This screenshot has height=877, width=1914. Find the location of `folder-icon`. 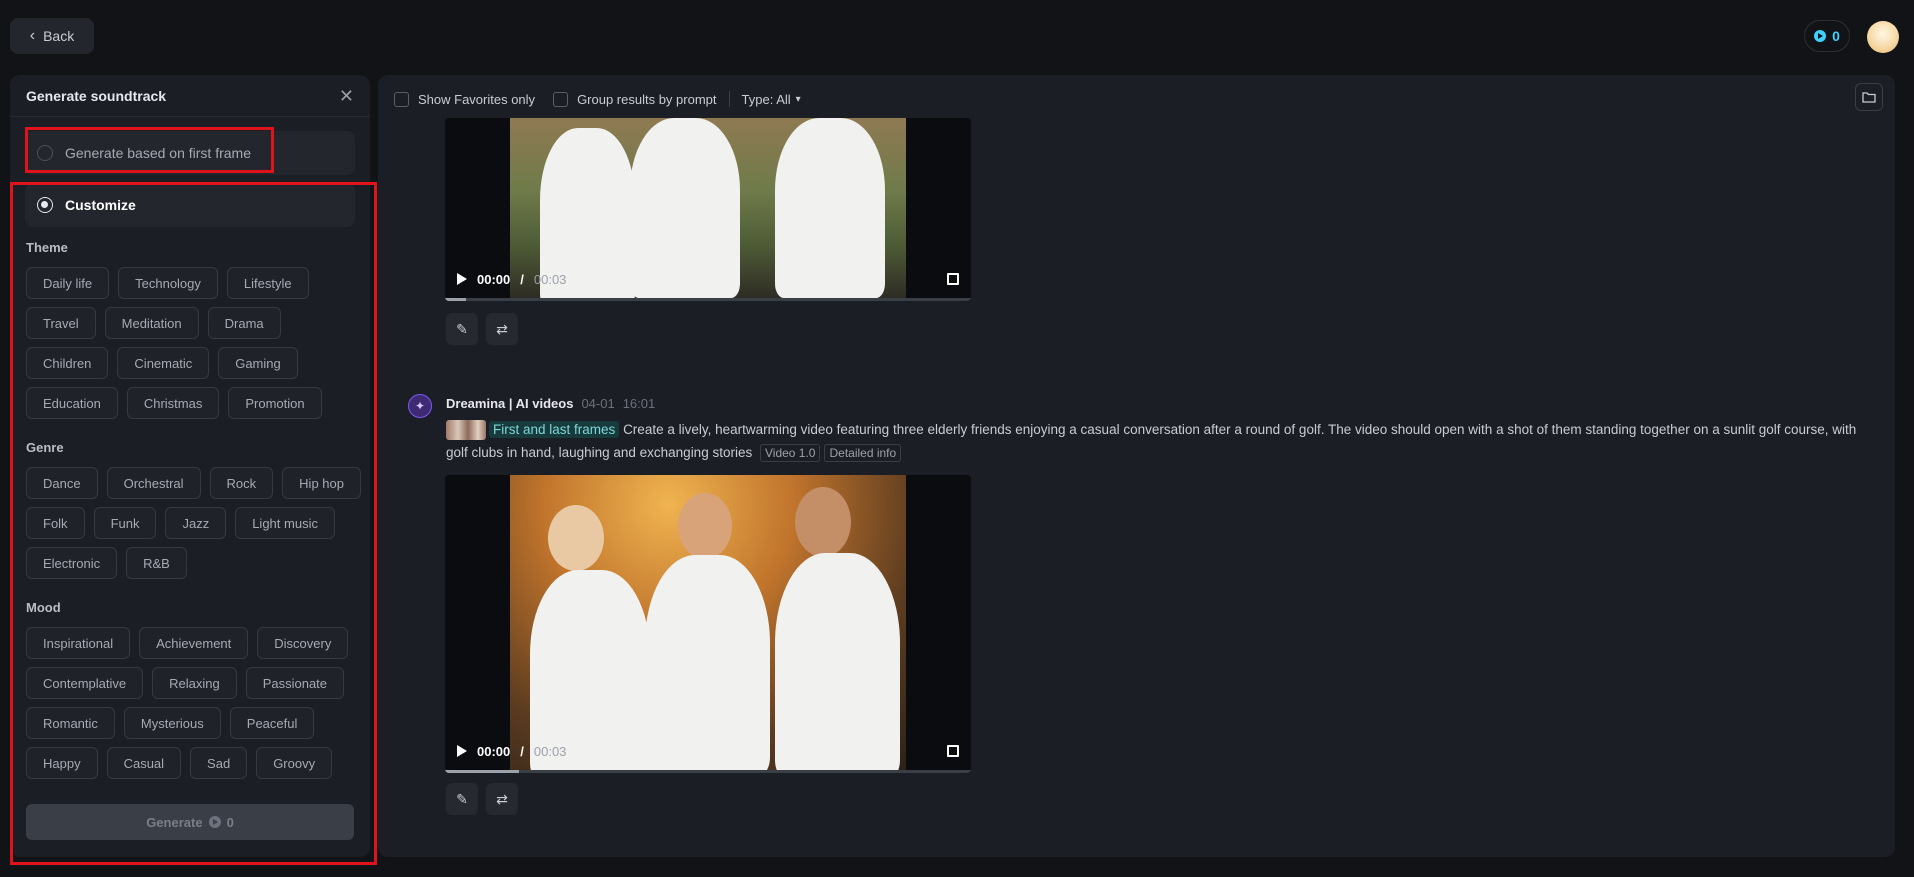

folder-icon is located at coordinates (1869, 97).